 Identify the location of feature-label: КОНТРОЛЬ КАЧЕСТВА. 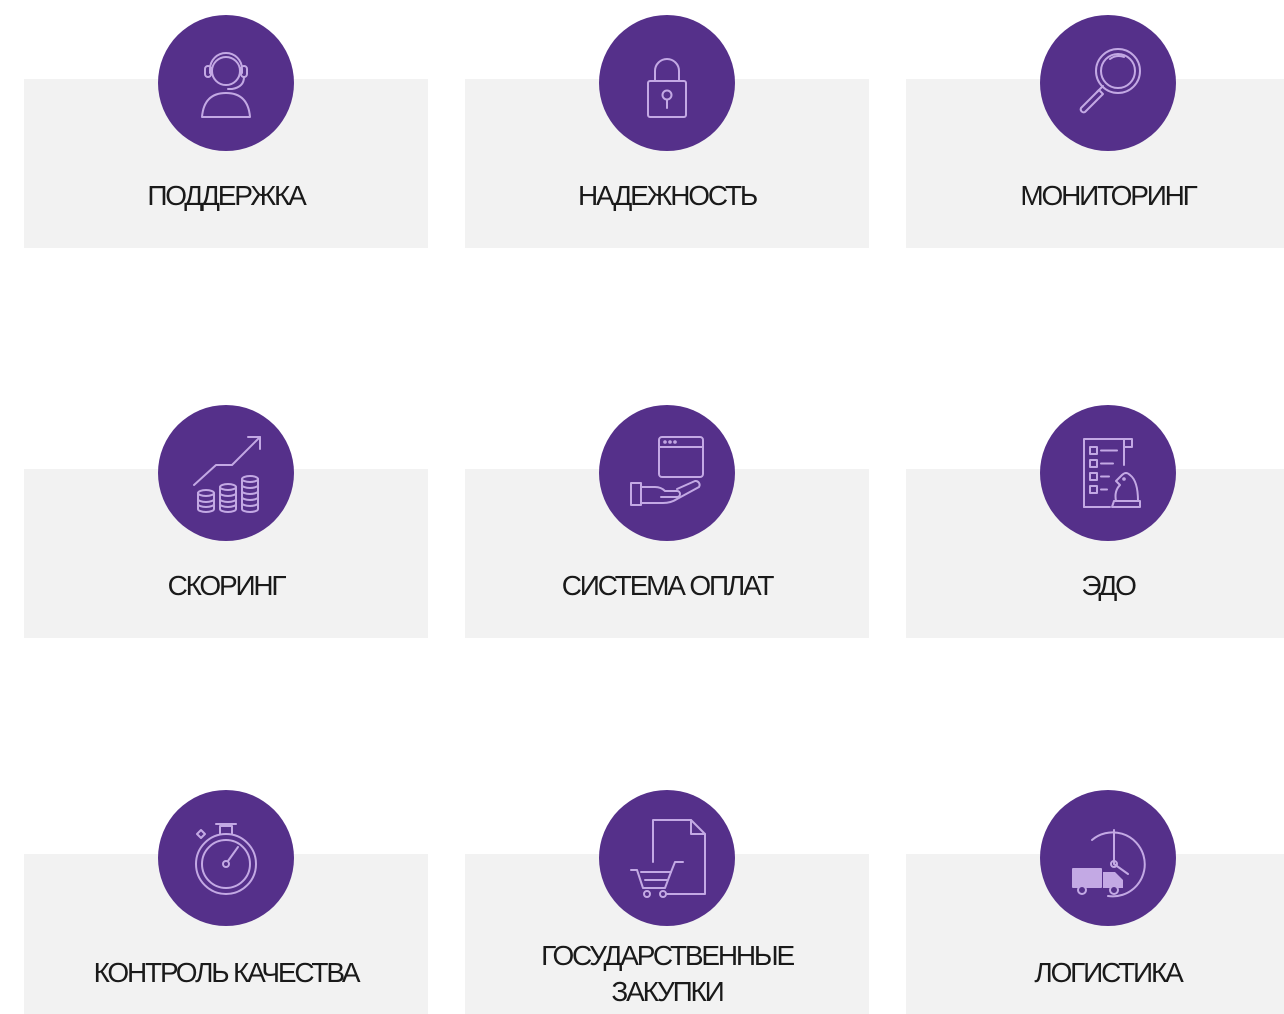
(227, 972).